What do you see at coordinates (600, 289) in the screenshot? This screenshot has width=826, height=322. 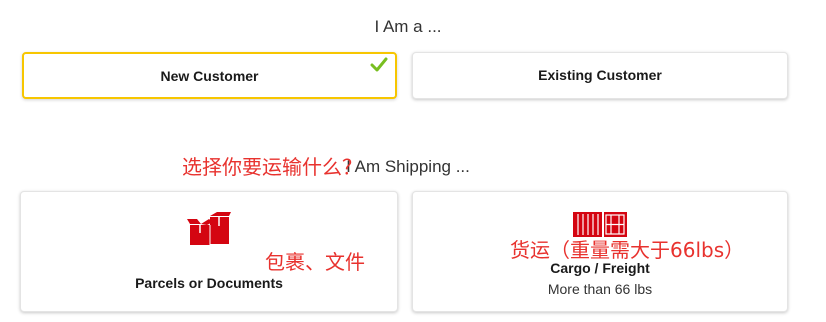 I see `cargo-weight-note: More than 66 lbs` at bounding box center [600, 289].